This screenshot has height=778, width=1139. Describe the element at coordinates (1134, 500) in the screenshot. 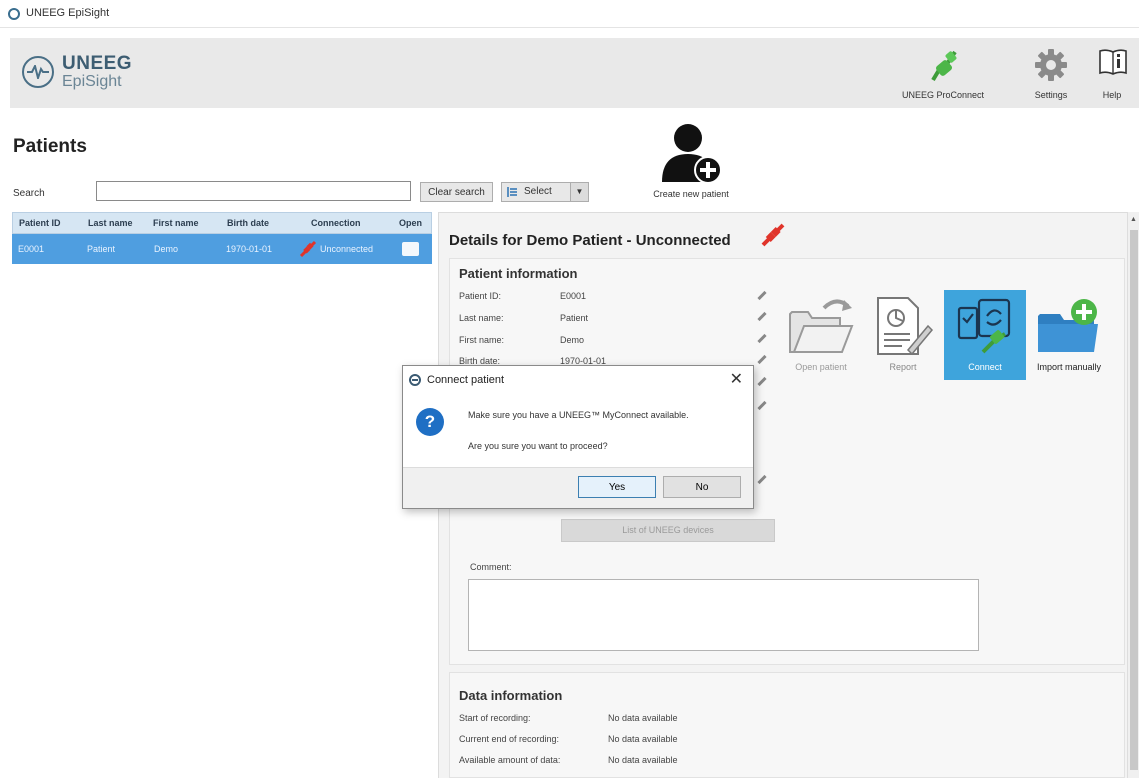

I see `scrollbar-thumb` at that location.